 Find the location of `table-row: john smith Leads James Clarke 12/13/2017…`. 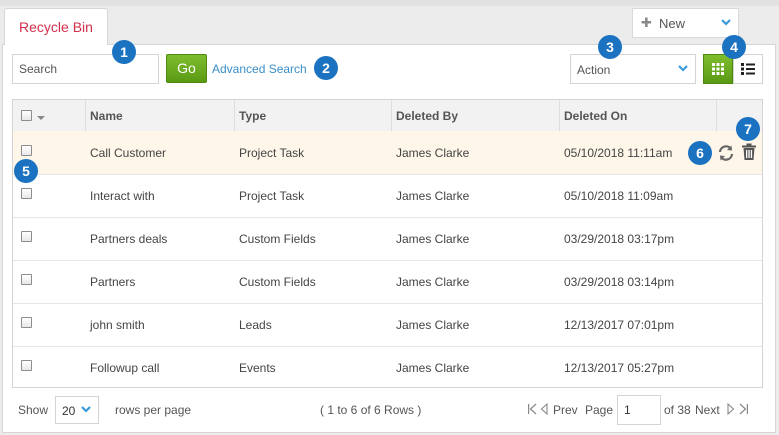

table-row: john smith Leads James Clarke 12/13/2017… is located at coordinates (387, 325).